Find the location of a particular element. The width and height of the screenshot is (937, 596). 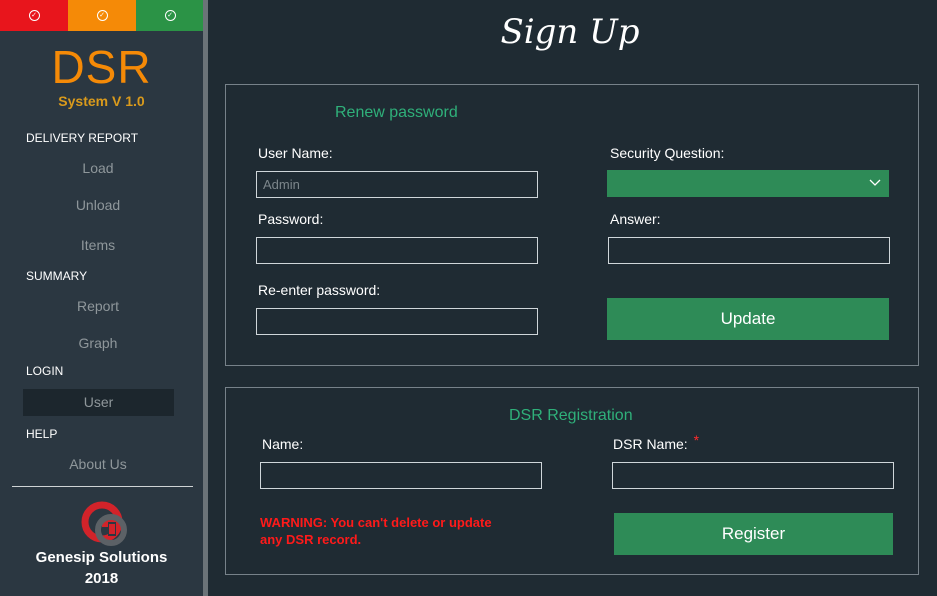

sidebar-item-about-us: About Us is located at coordinates (98, 464).